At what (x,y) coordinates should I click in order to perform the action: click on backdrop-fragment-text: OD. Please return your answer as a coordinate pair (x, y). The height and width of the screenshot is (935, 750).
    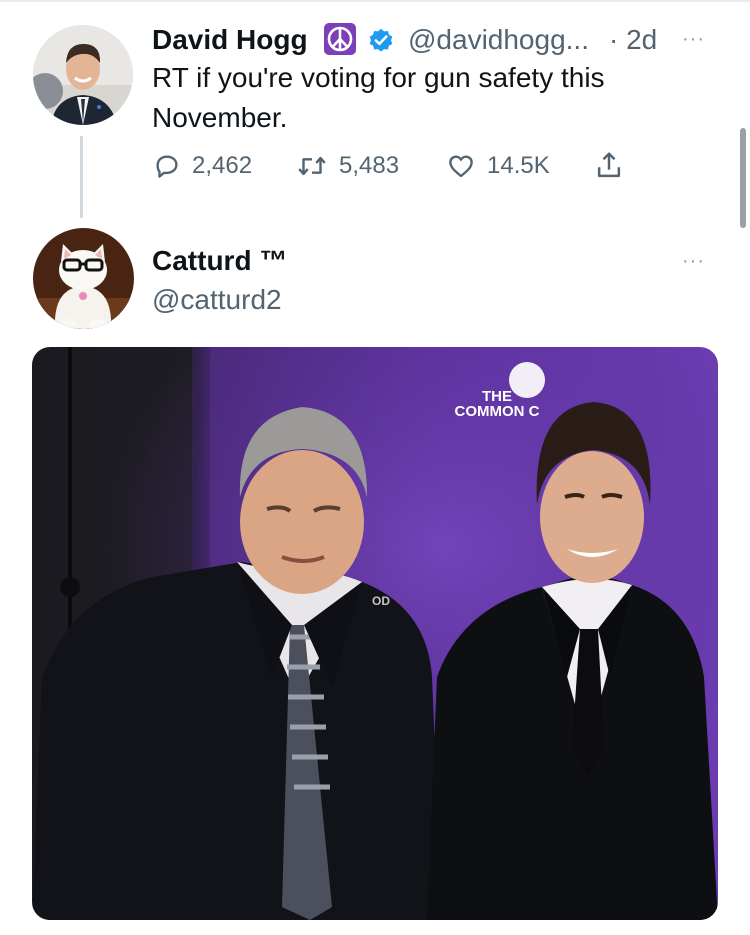
    Looking at the image, I should click on (381, 601).